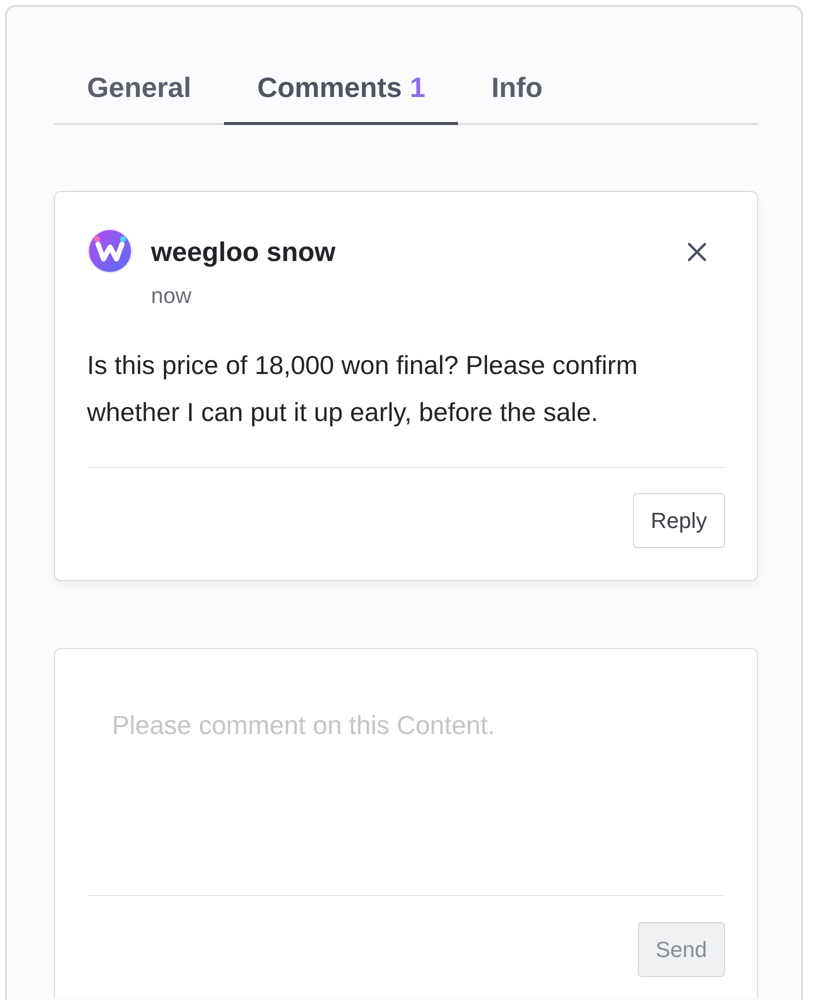 The image size is (828, 1000). I want to click on comment-text: Is this price of 18,000 won final? Please confirm whether I can put it up early, before the sale., so click(363, 389).